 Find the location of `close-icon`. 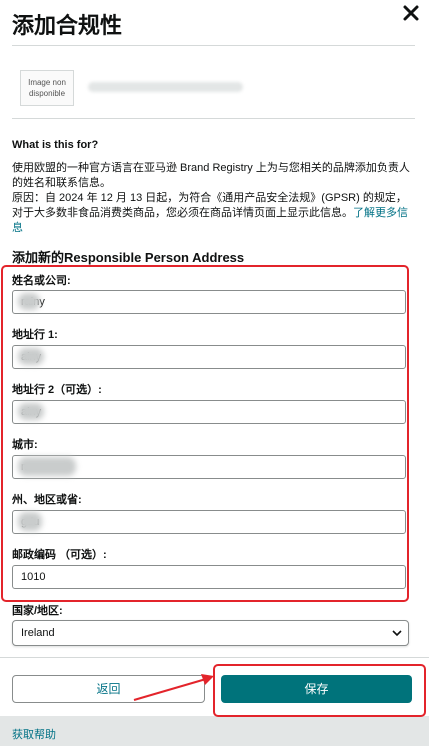

close-icon is located at coordinates (411, 13).